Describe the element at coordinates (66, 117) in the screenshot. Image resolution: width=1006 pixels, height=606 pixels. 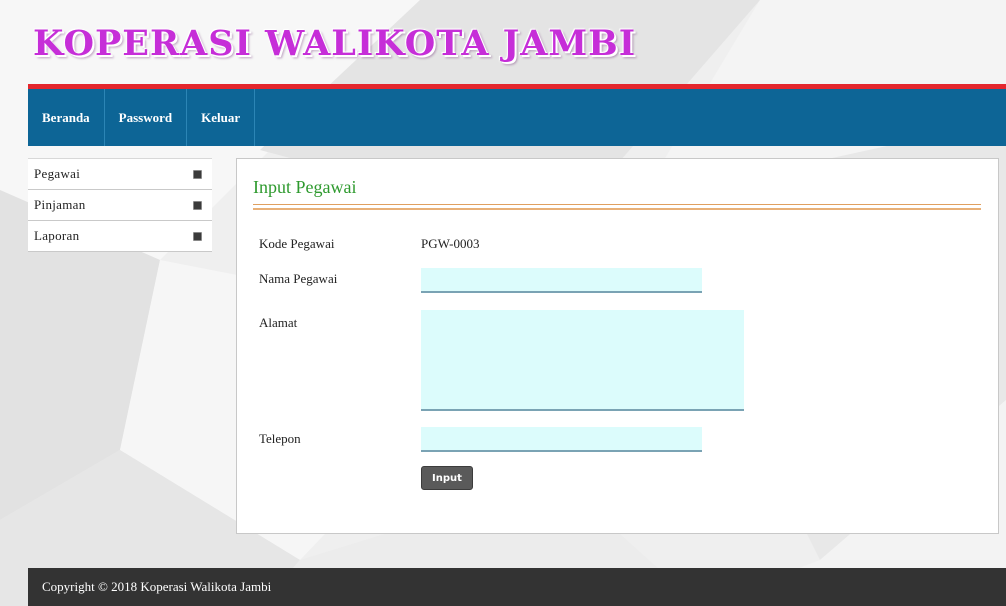
I see `nav-beranda: Beranda` at that location.